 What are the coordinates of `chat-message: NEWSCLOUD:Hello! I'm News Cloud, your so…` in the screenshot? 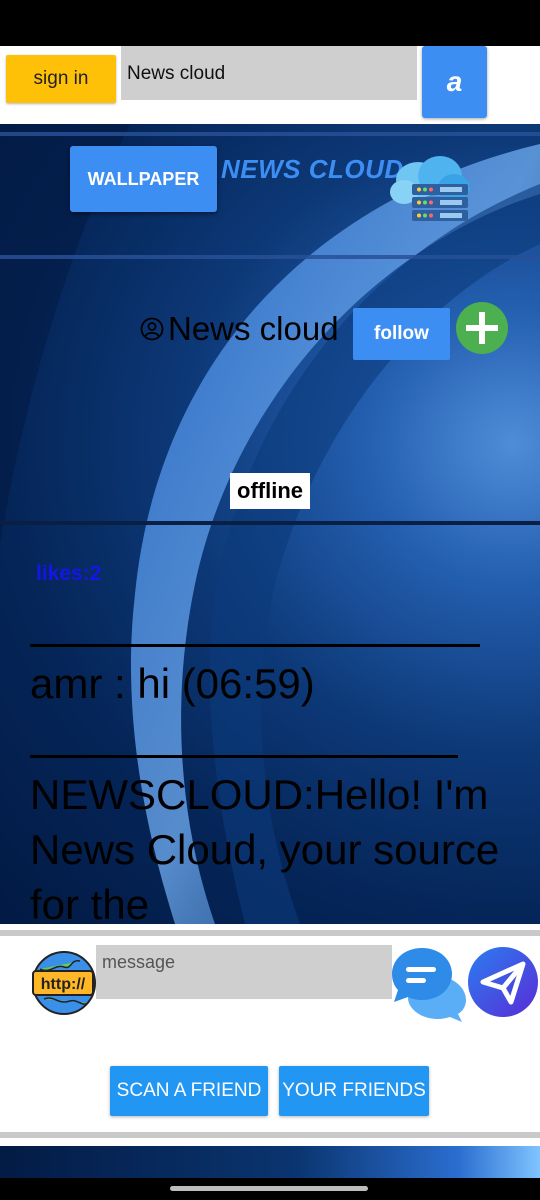 It's located at (265, 847).